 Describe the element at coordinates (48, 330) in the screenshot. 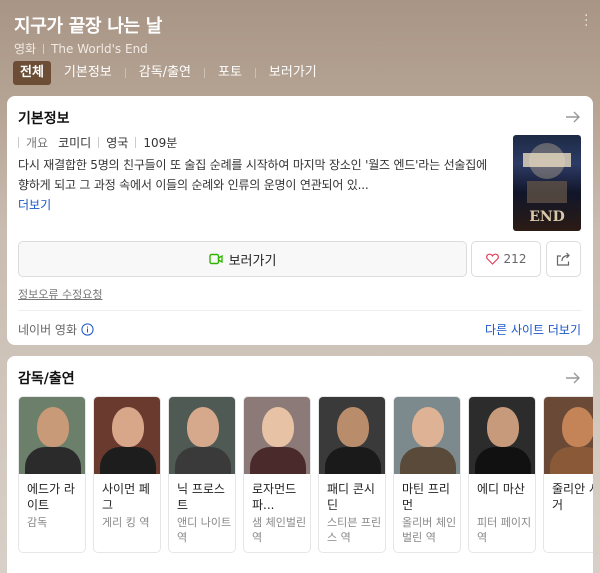

I see `source-label: 네이버 영화` at that location.